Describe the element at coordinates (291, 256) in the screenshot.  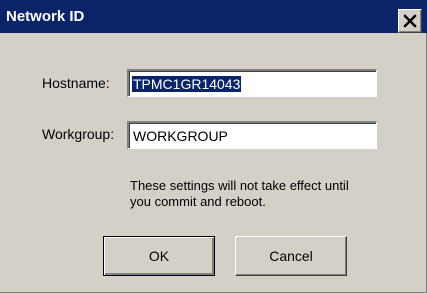
I see `cancel-button: Cancel` at that location.